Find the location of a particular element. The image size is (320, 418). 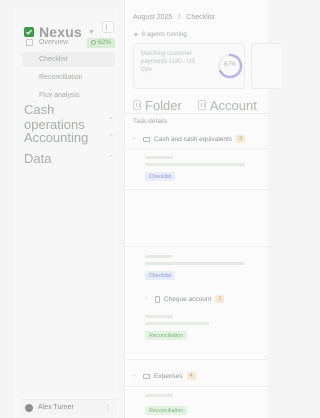

nav-item-reconciliation: Reconciliation is located at coordinates (68, 77).